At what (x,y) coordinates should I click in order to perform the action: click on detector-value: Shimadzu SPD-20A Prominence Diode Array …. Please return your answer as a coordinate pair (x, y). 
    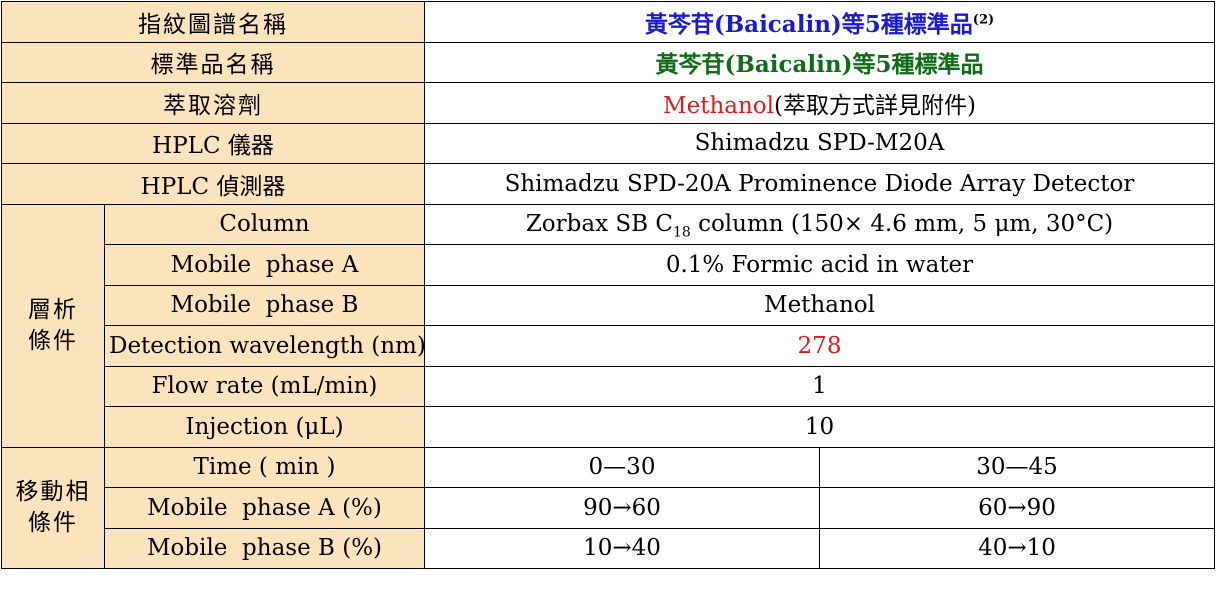
    Looking at the image, I should click on (819, 184).